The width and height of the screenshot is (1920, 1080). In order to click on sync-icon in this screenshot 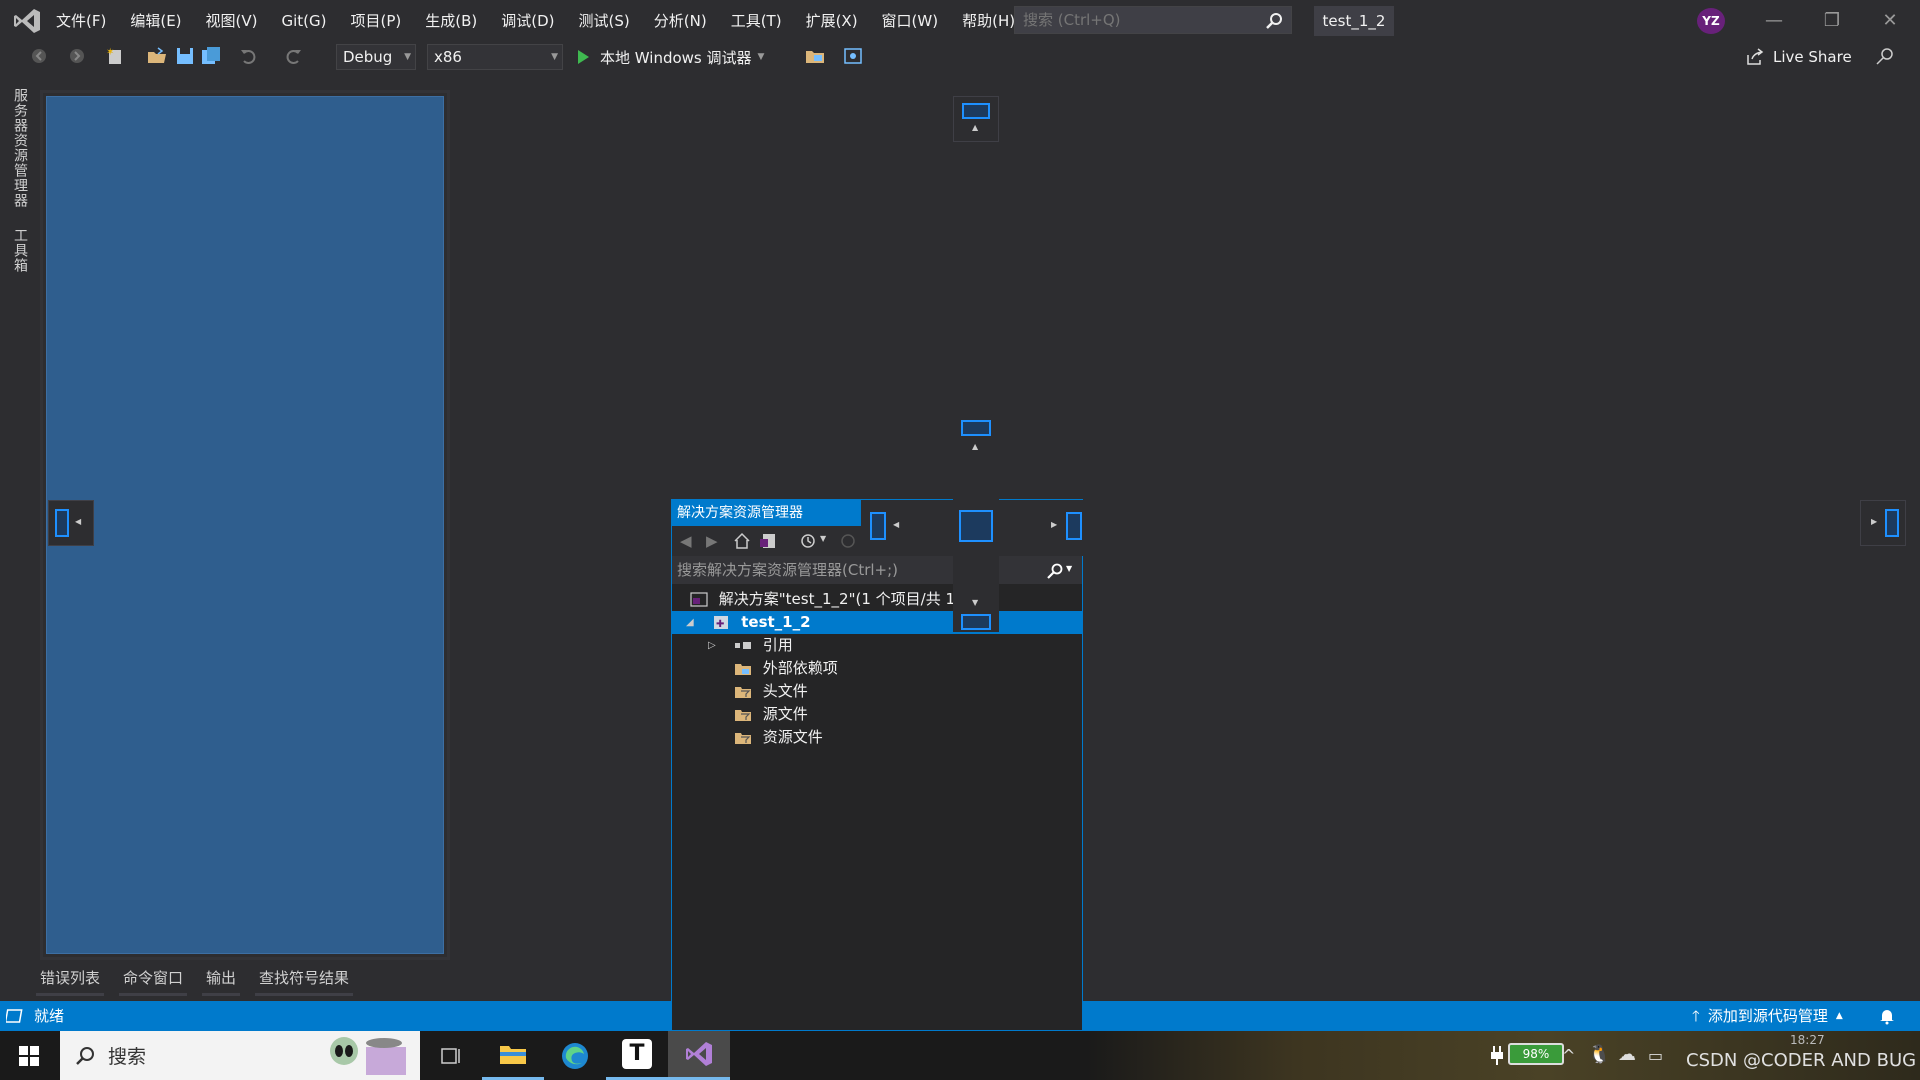, I will do `click(848, 541)`.